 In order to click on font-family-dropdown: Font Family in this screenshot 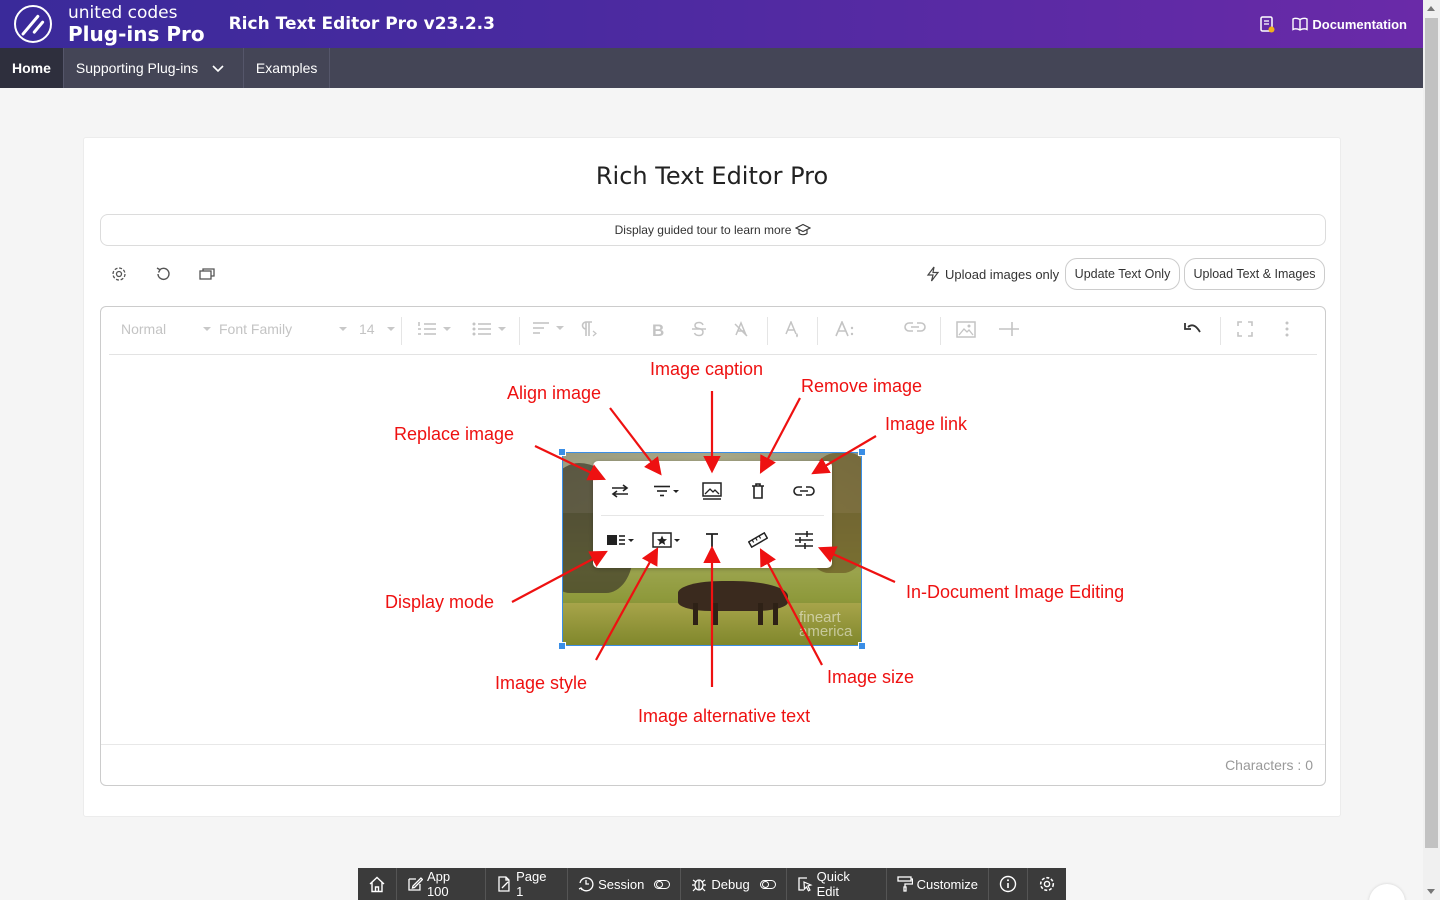, I will do `click(283, 329)`.